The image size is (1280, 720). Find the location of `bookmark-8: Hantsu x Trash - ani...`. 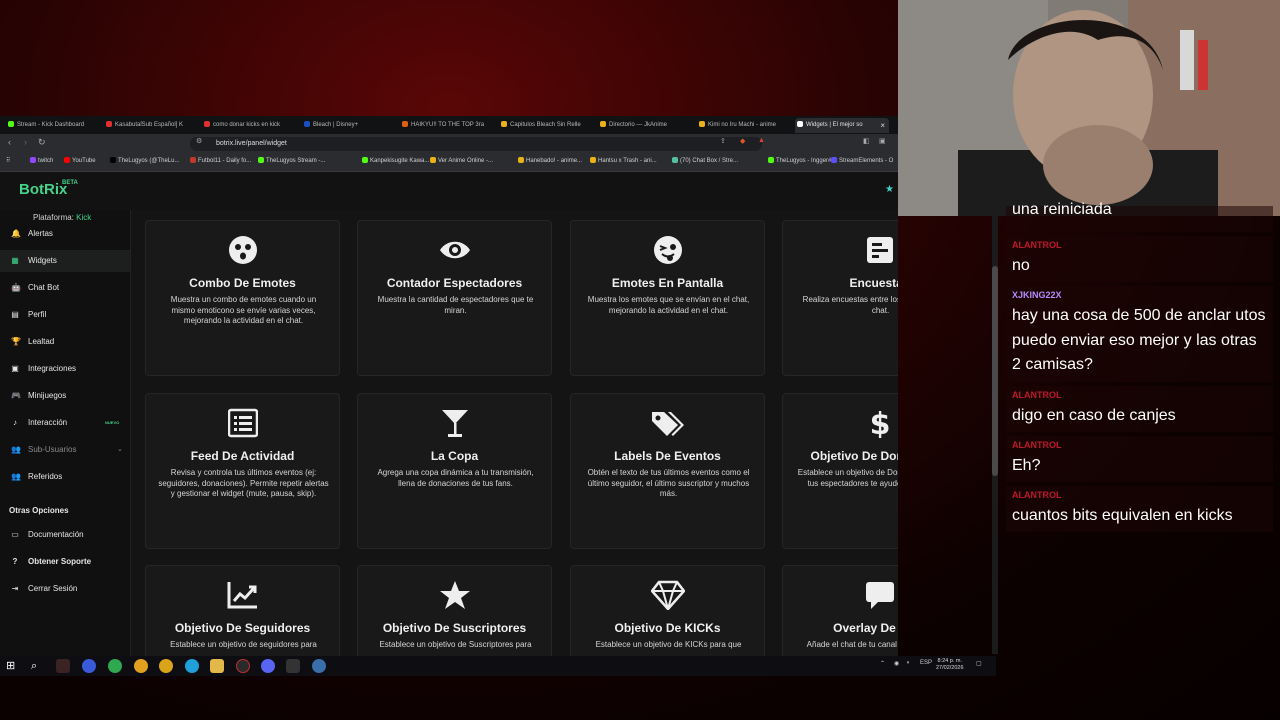

bookmark-8: Hantsu x Trash - ani... is located at coordinates (623, 160).